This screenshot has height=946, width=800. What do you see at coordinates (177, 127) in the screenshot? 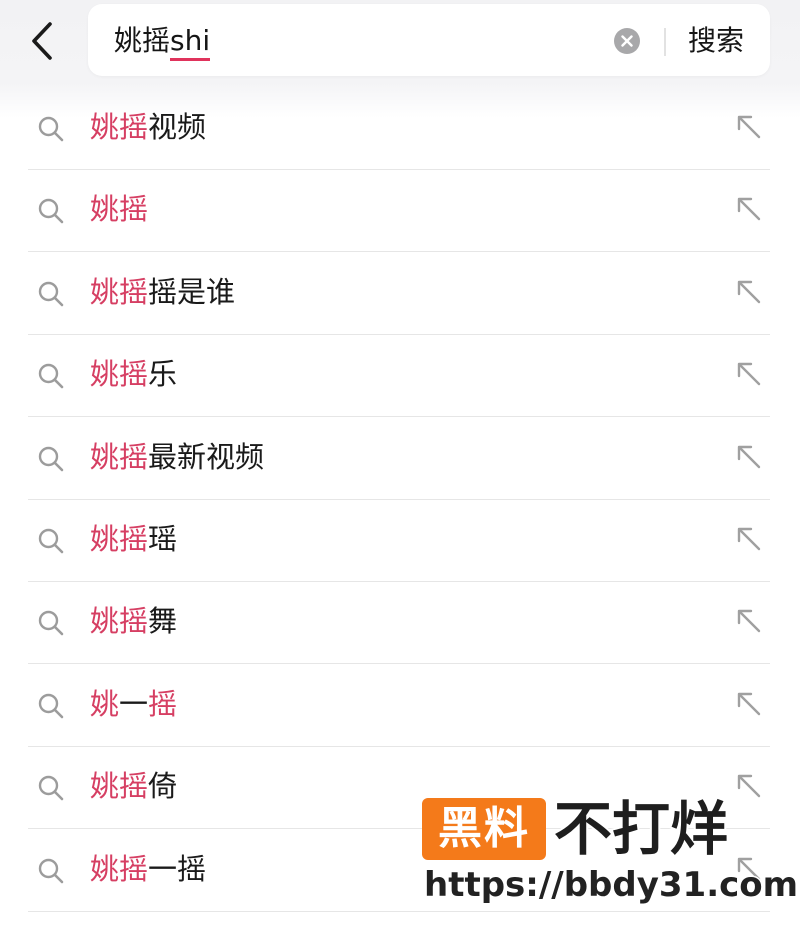
I see `suggestion-rest: 视频` at bounding box center [177, 127].